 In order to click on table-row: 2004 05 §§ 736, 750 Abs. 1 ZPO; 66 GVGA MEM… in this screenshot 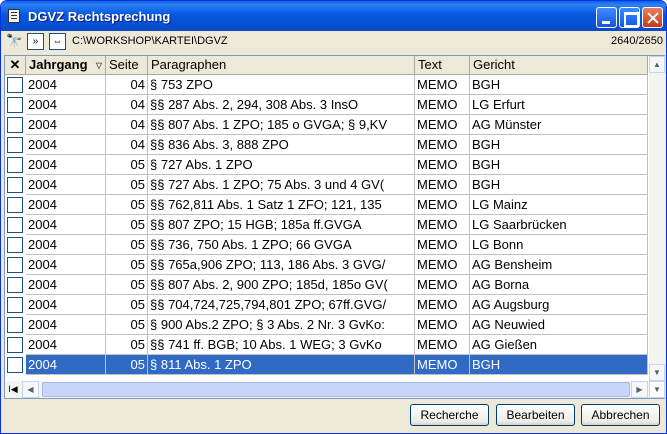, I will do `click(326, 245)`.